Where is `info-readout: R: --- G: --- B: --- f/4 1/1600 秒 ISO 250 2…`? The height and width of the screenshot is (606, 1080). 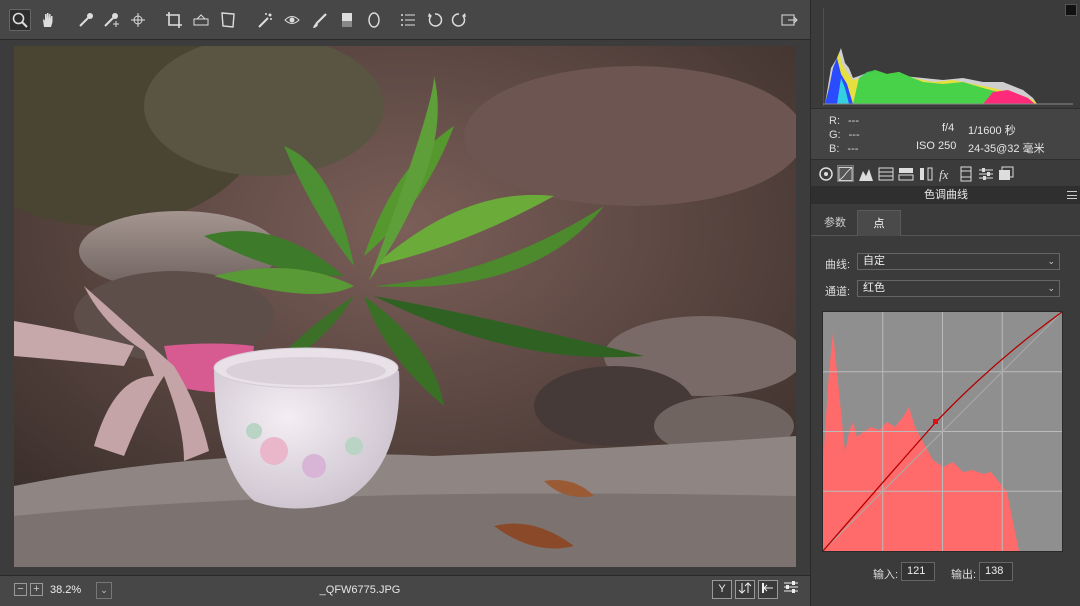 info-readout: R: --- G: --- B: --- f/4 1/1600 秒 ISO 250 2… is located at coordinates (945, 134).